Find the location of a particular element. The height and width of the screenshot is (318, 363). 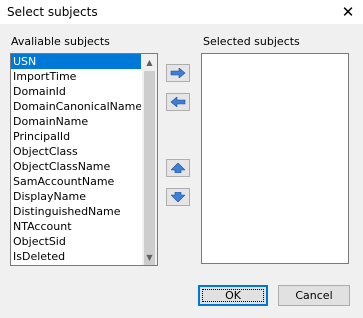

ok-button: OK is located at coordinates (233, 295).